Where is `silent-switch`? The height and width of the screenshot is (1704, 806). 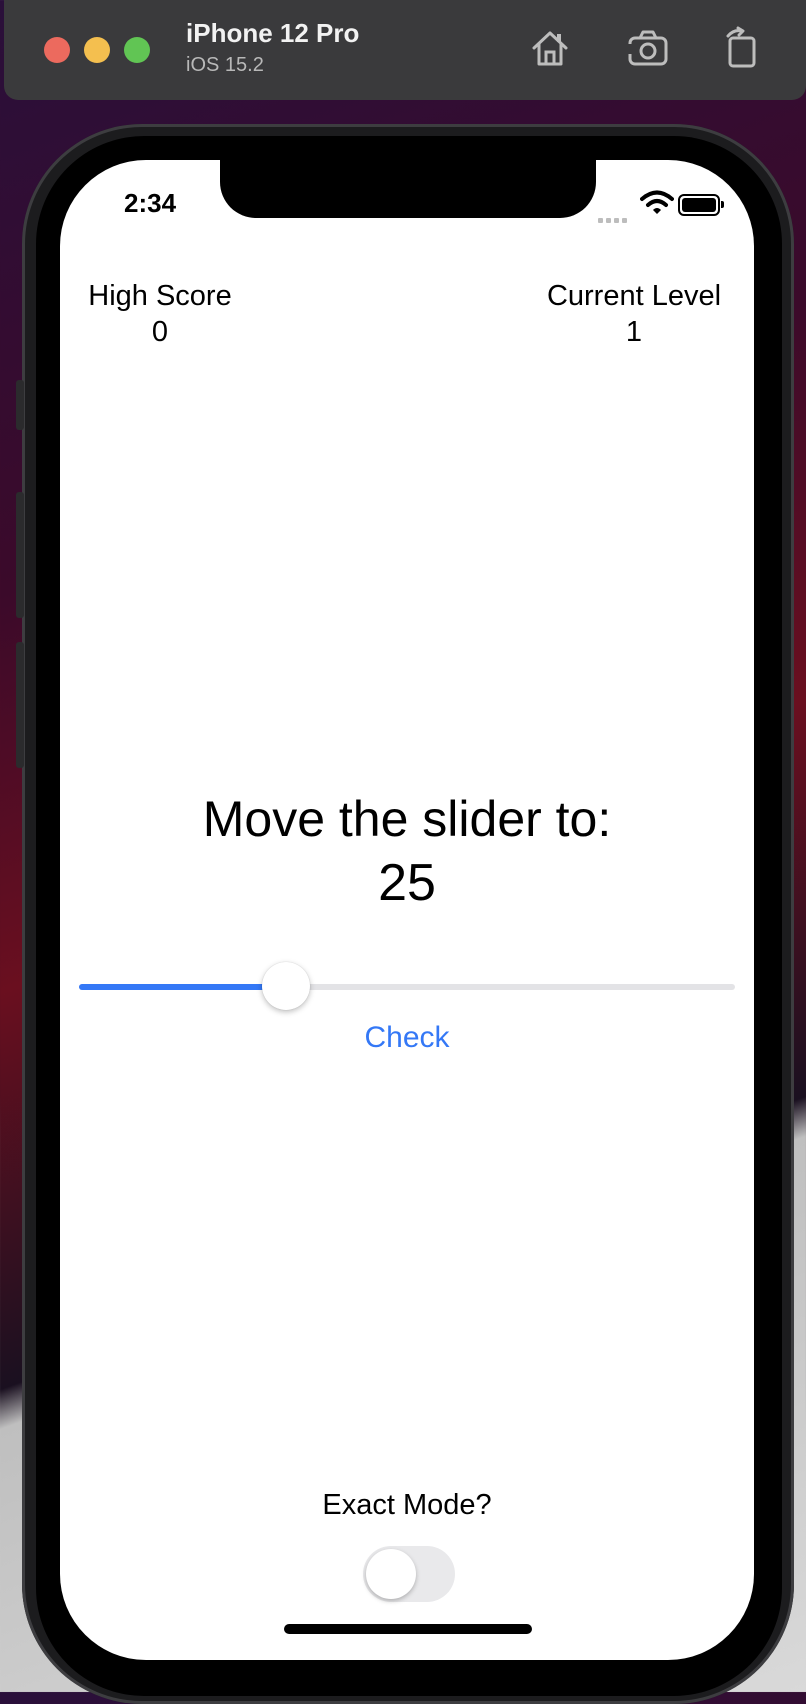
silent-switch is located at coordinates (20, 405).